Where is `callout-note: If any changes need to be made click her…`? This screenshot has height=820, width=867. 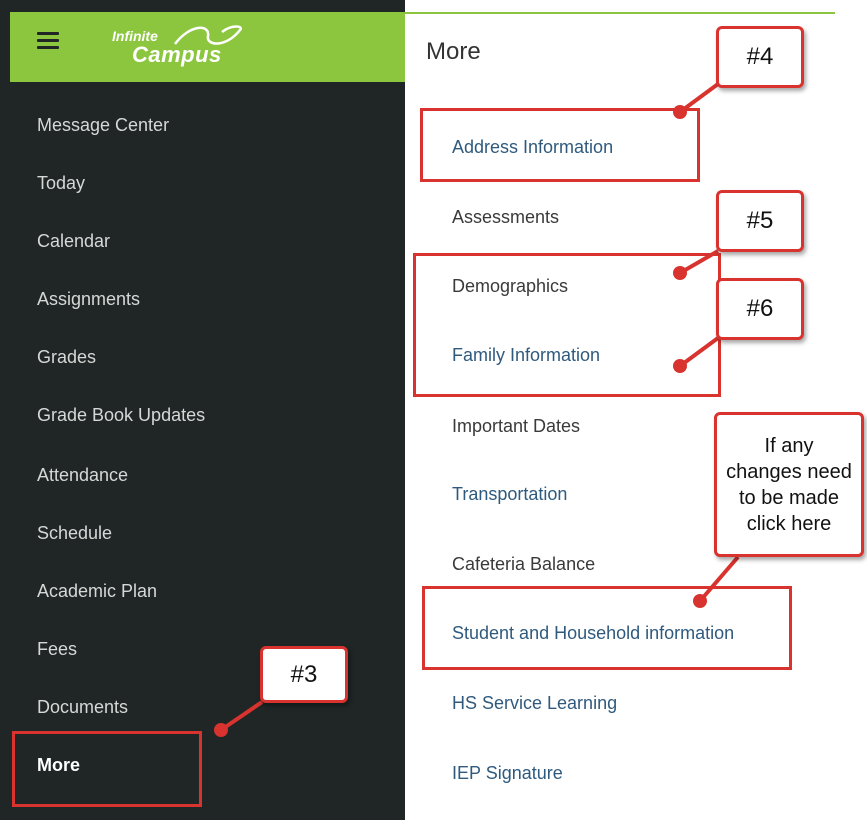
callout-note: If any changes need to be made click her… is located at coordinates (789, 484).